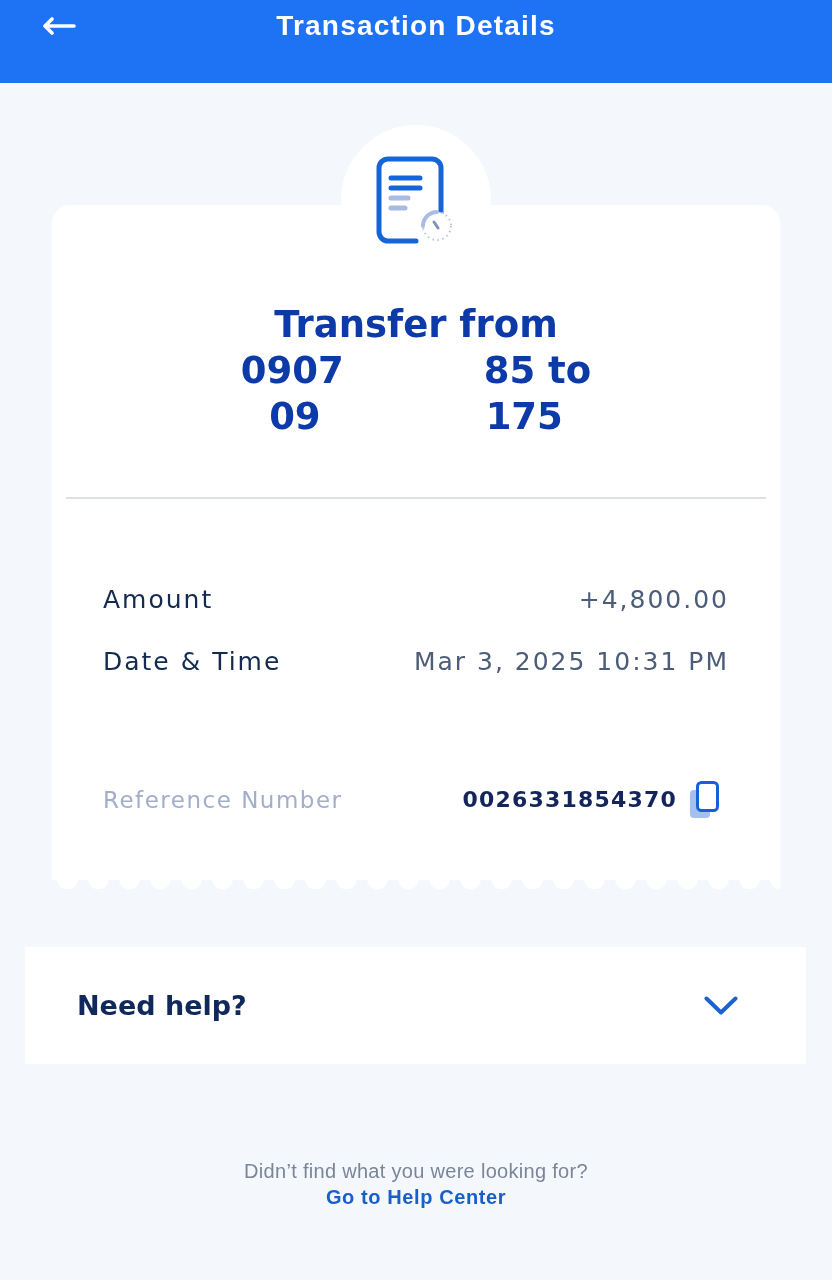 The width and height of the screenshot is (832, 1280). Describe the element at coordinates (569, 800) in the screenshot. I see `detail-value: 0026331854370` at that location.